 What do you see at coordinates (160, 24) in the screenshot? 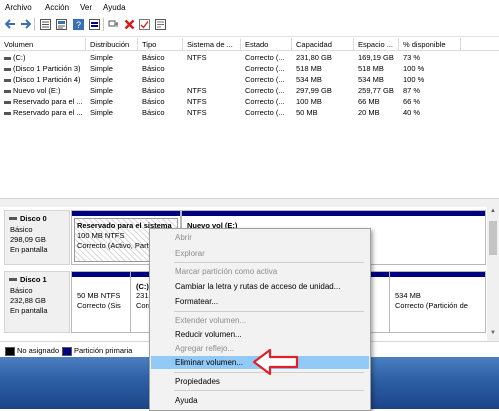
I see `settings-icon` at bounding box center [160, 24].